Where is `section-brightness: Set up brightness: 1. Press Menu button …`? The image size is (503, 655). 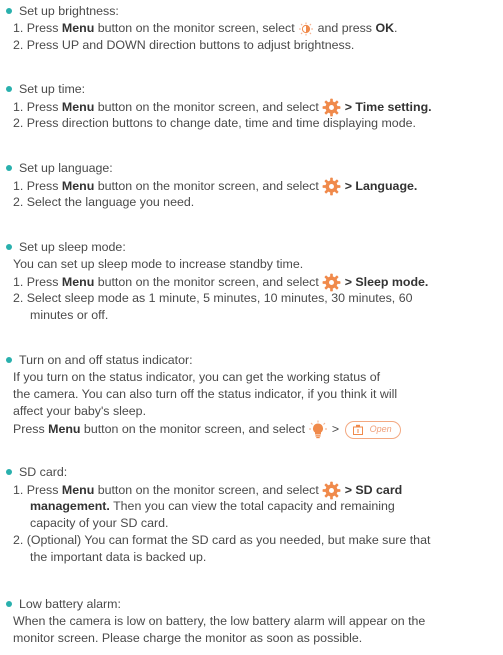
section-brightness: Set up brightness: 1. Press Menu button … is located at coordinates (254, 28).